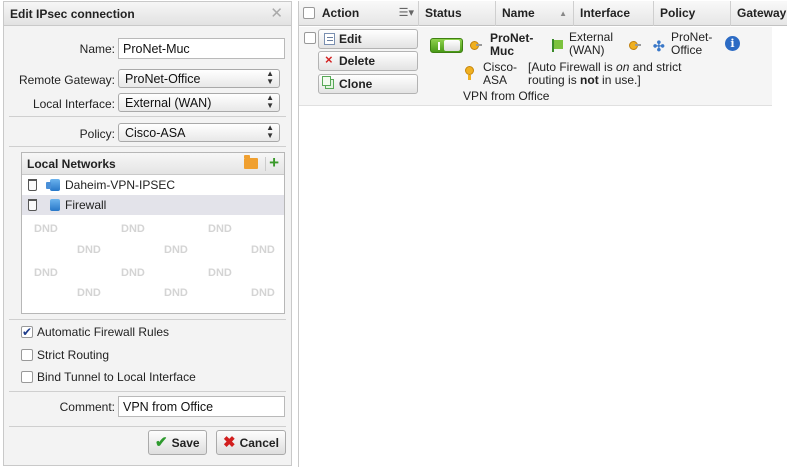 This screenshot has height=468, width=787. I want to click on interface-icon, so click(557, 45).